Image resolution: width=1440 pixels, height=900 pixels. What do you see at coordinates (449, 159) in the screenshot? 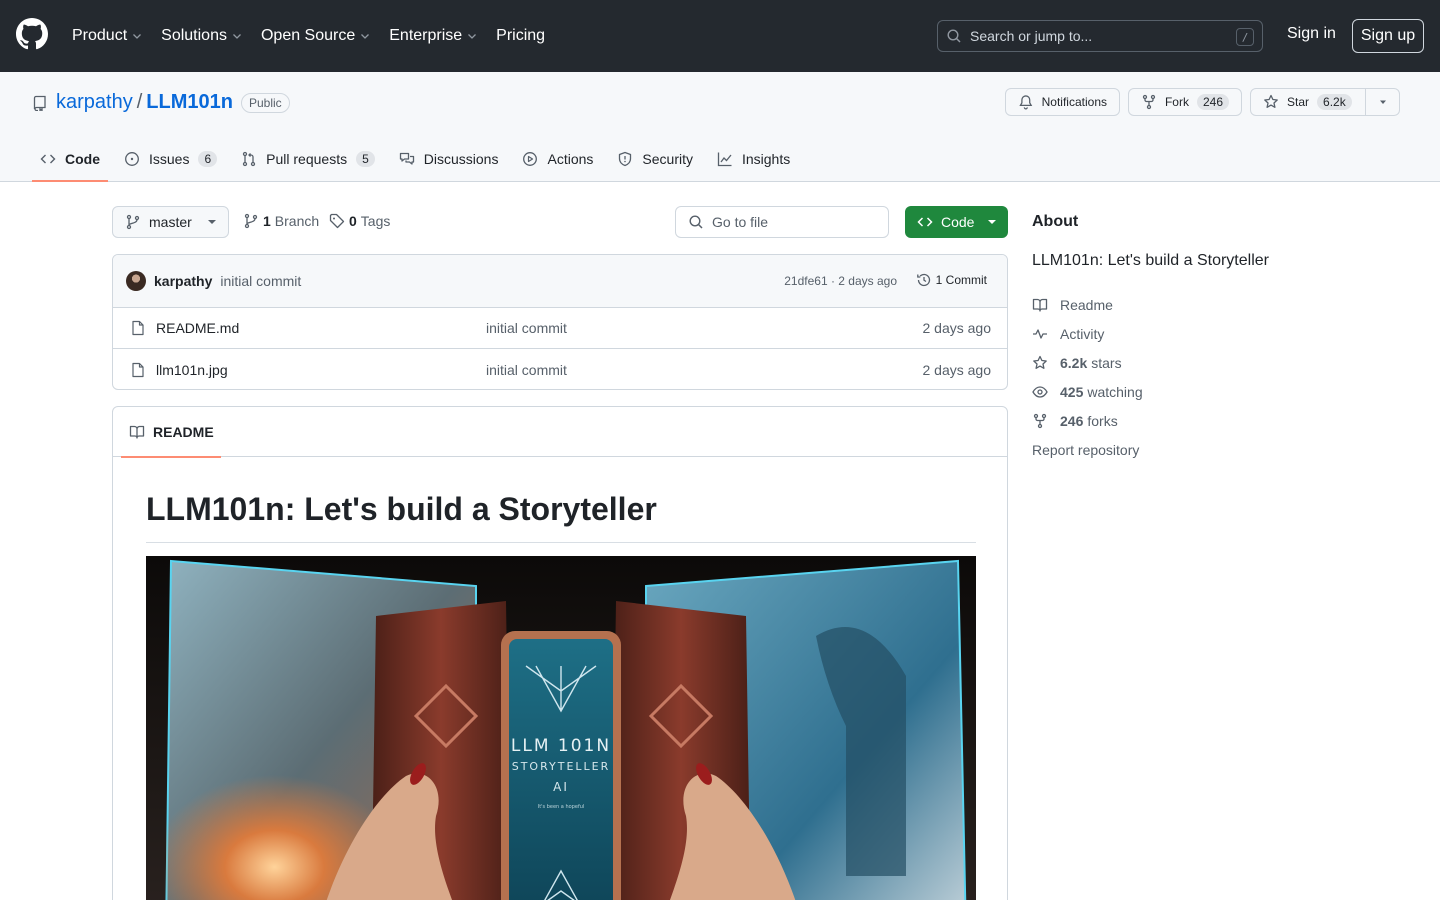
I see `tab-discussions: Discussions` at bounding box center [449, 159].